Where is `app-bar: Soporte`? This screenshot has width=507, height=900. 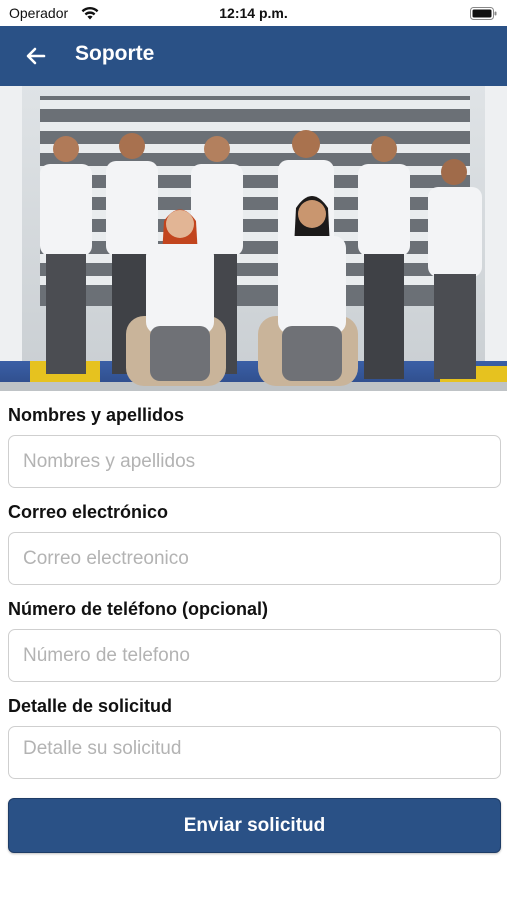 app-bar: Soporte is located at coordinates (253, 56).